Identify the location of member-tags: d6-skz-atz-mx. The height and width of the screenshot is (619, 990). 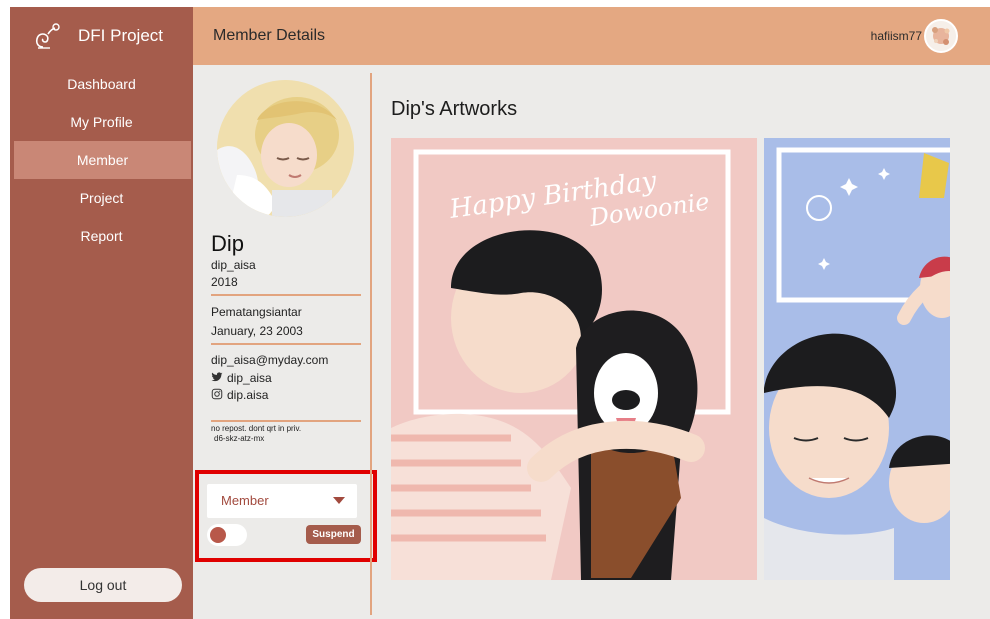
(239, 438).